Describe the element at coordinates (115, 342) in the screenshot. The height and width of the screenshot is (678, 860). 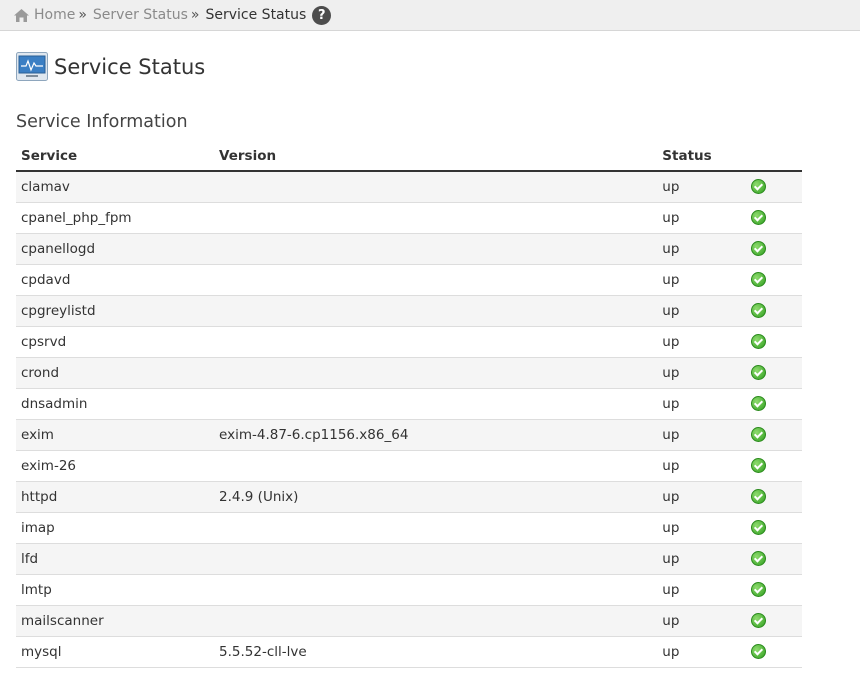
I see `service-name: cpsrvd` at that location.